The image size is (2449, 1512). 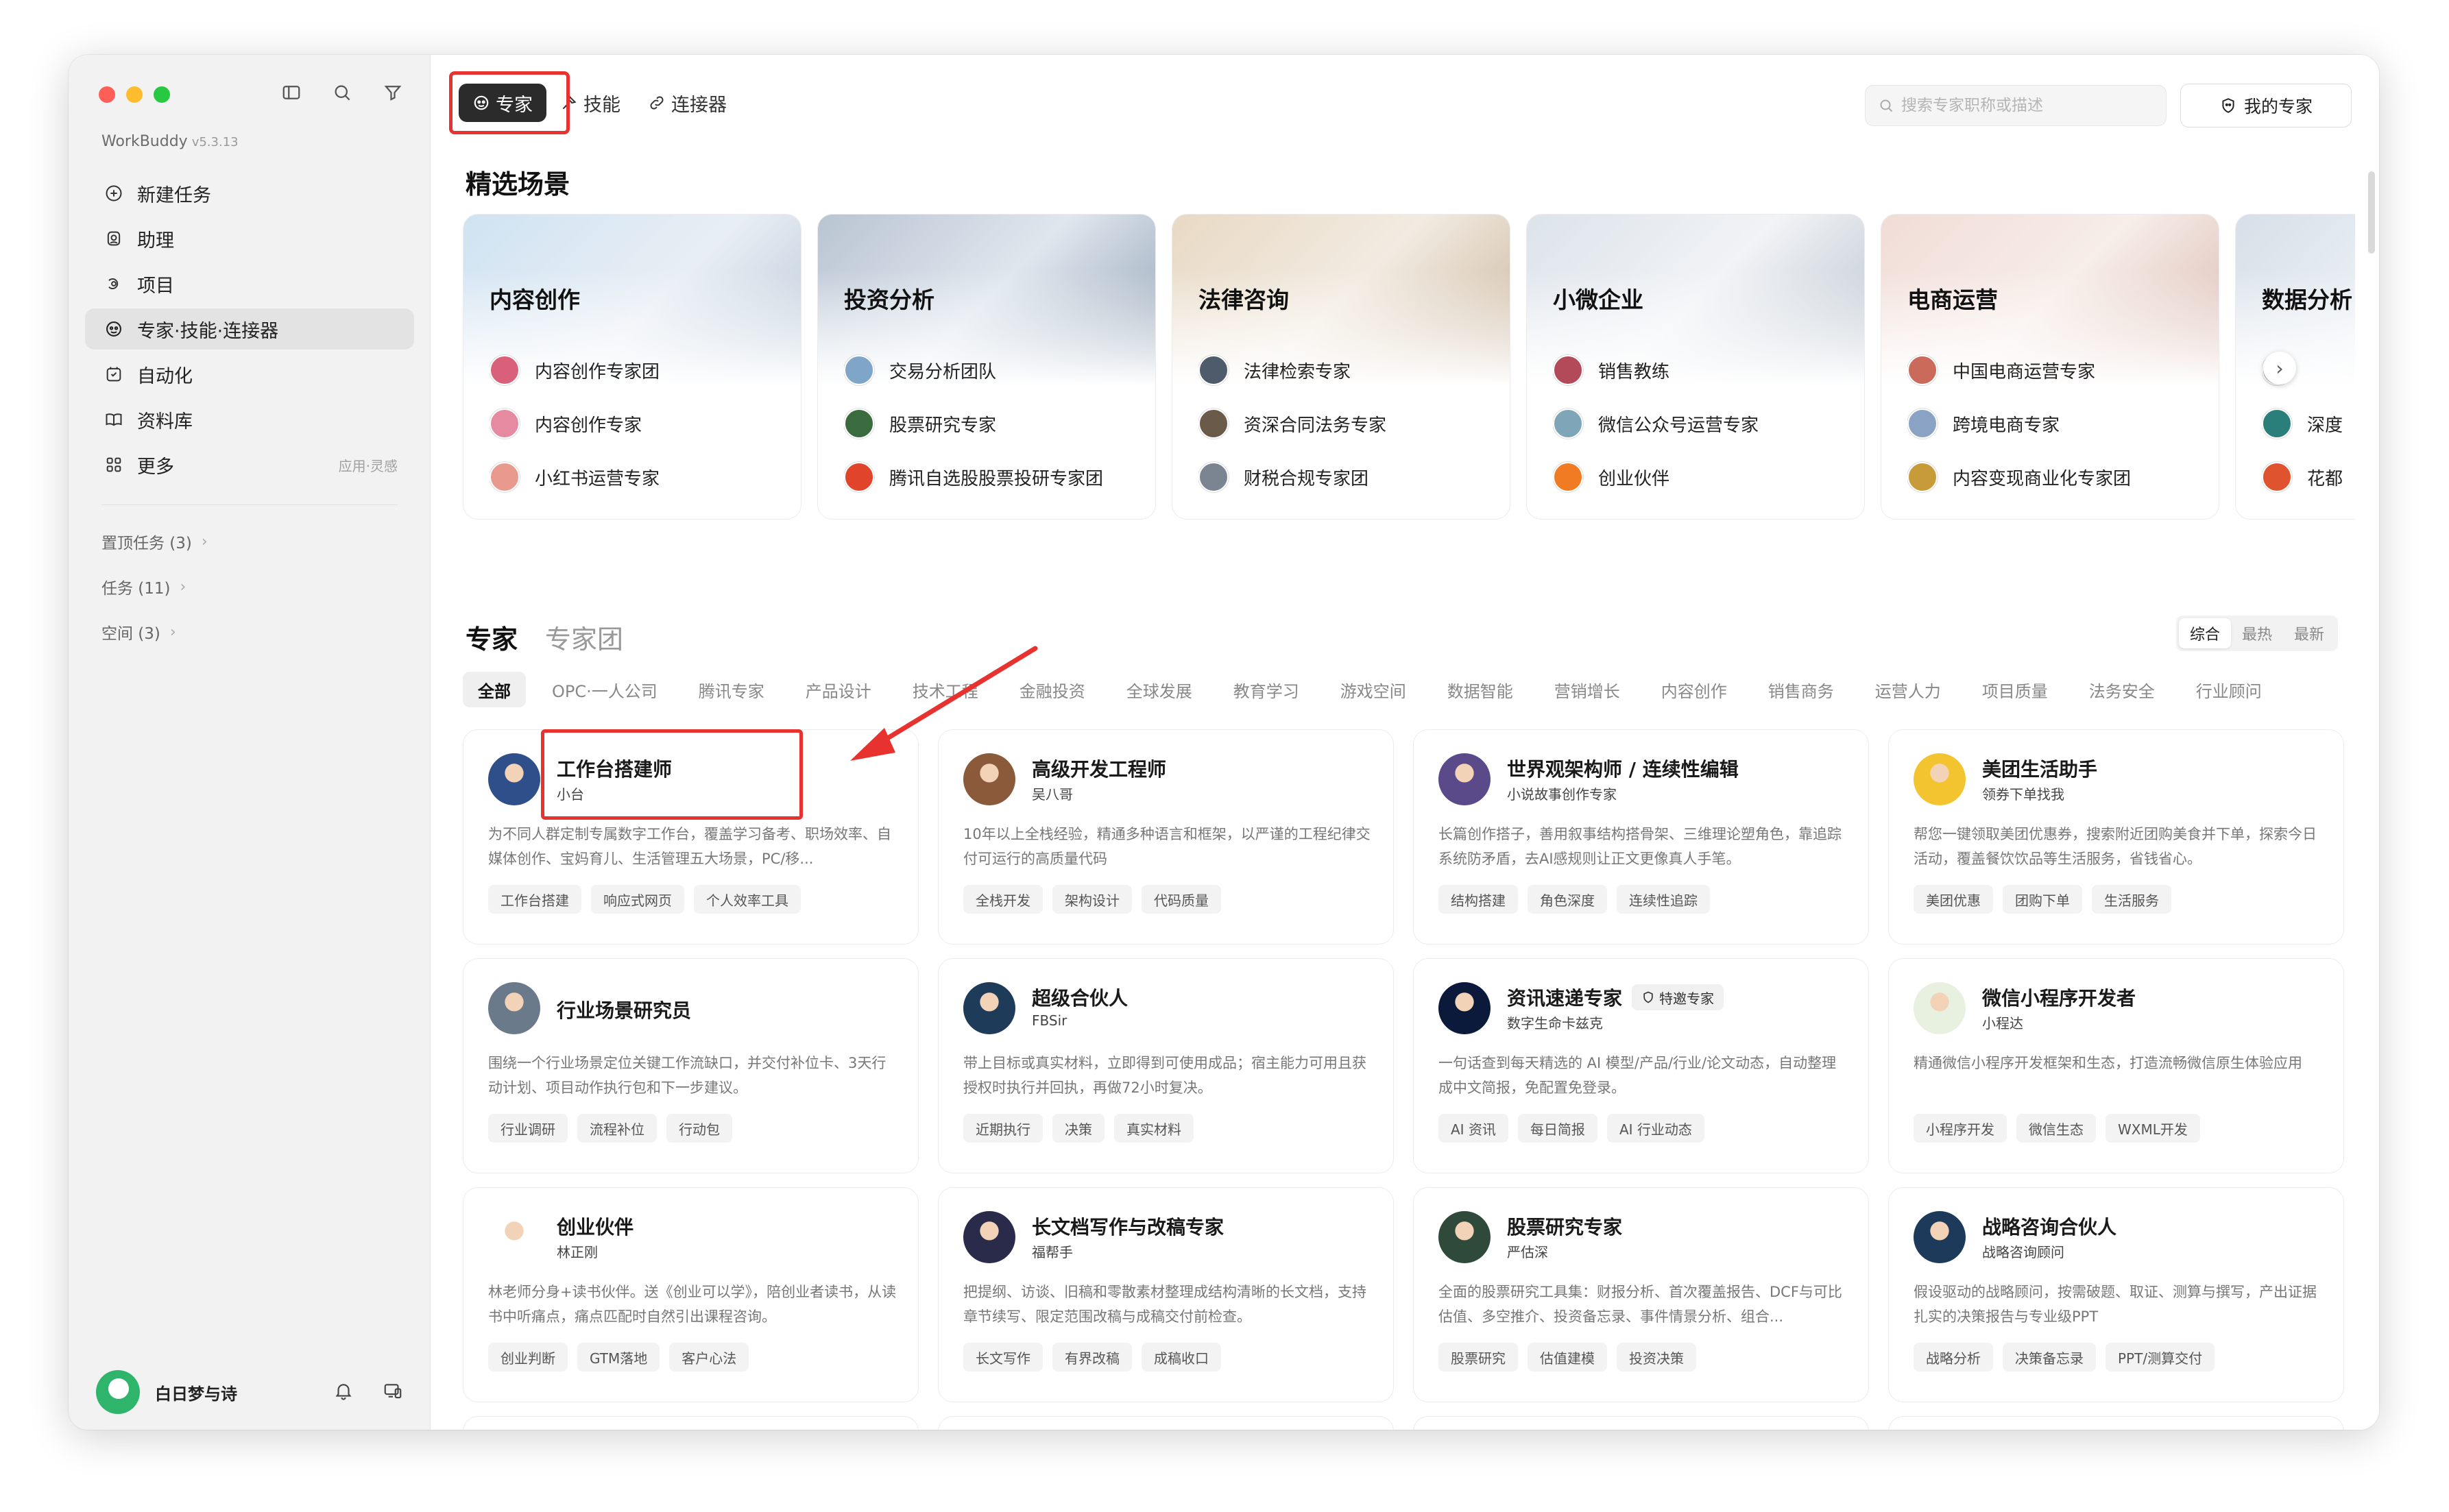 I want to click on sidebar-item-project: 项目, so click(x=250, y=283).